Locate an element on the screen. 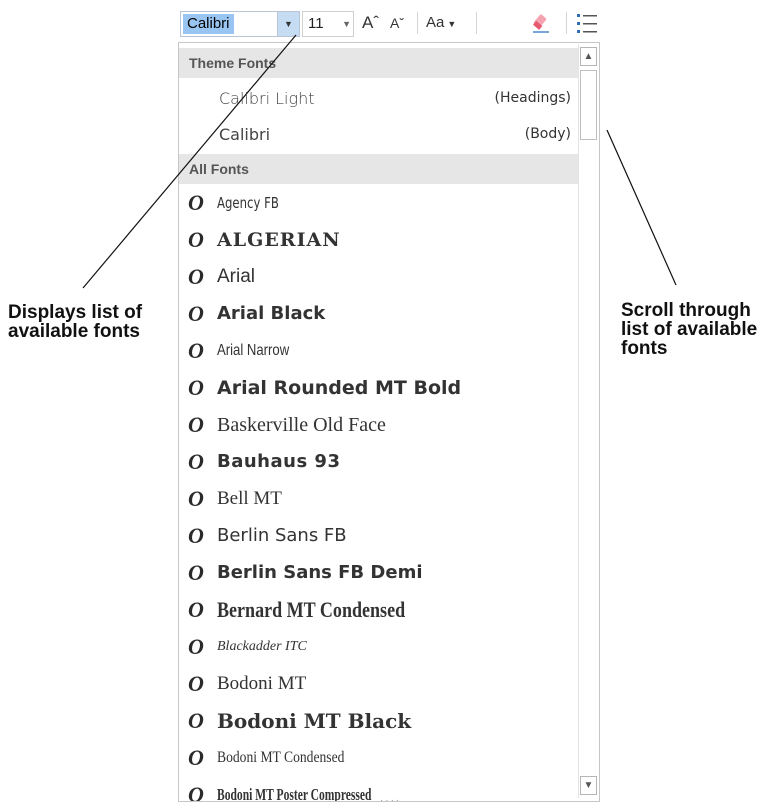 The width and height of the screenshot is (774, 807). callout-text: list of available is located at coordinates (689, 329).